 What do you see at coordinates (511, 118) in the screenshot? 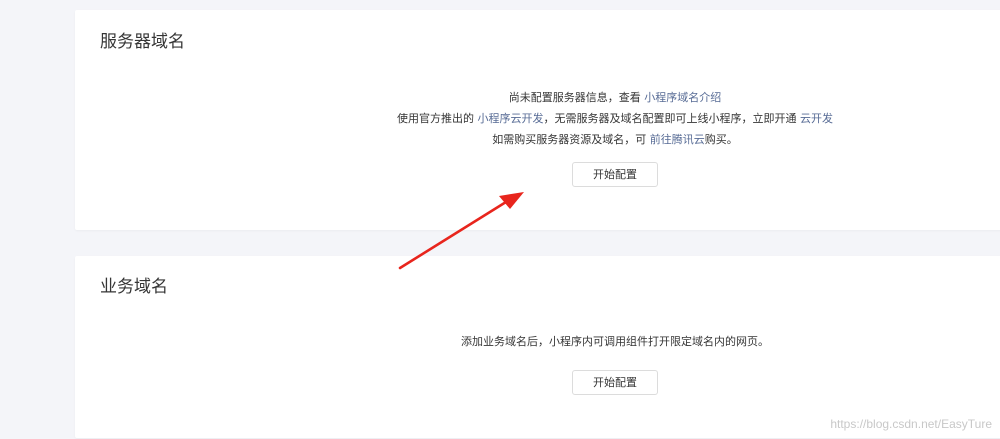
I see `mini-program-cloud-dev-link: 小程序云开发` at bounding box center [511, 118].